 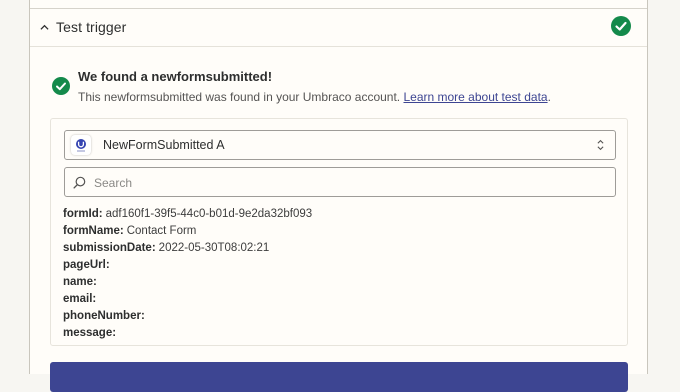 I want to click on result-title: We found a newformsubmitted!, so click(x=175, y=76).